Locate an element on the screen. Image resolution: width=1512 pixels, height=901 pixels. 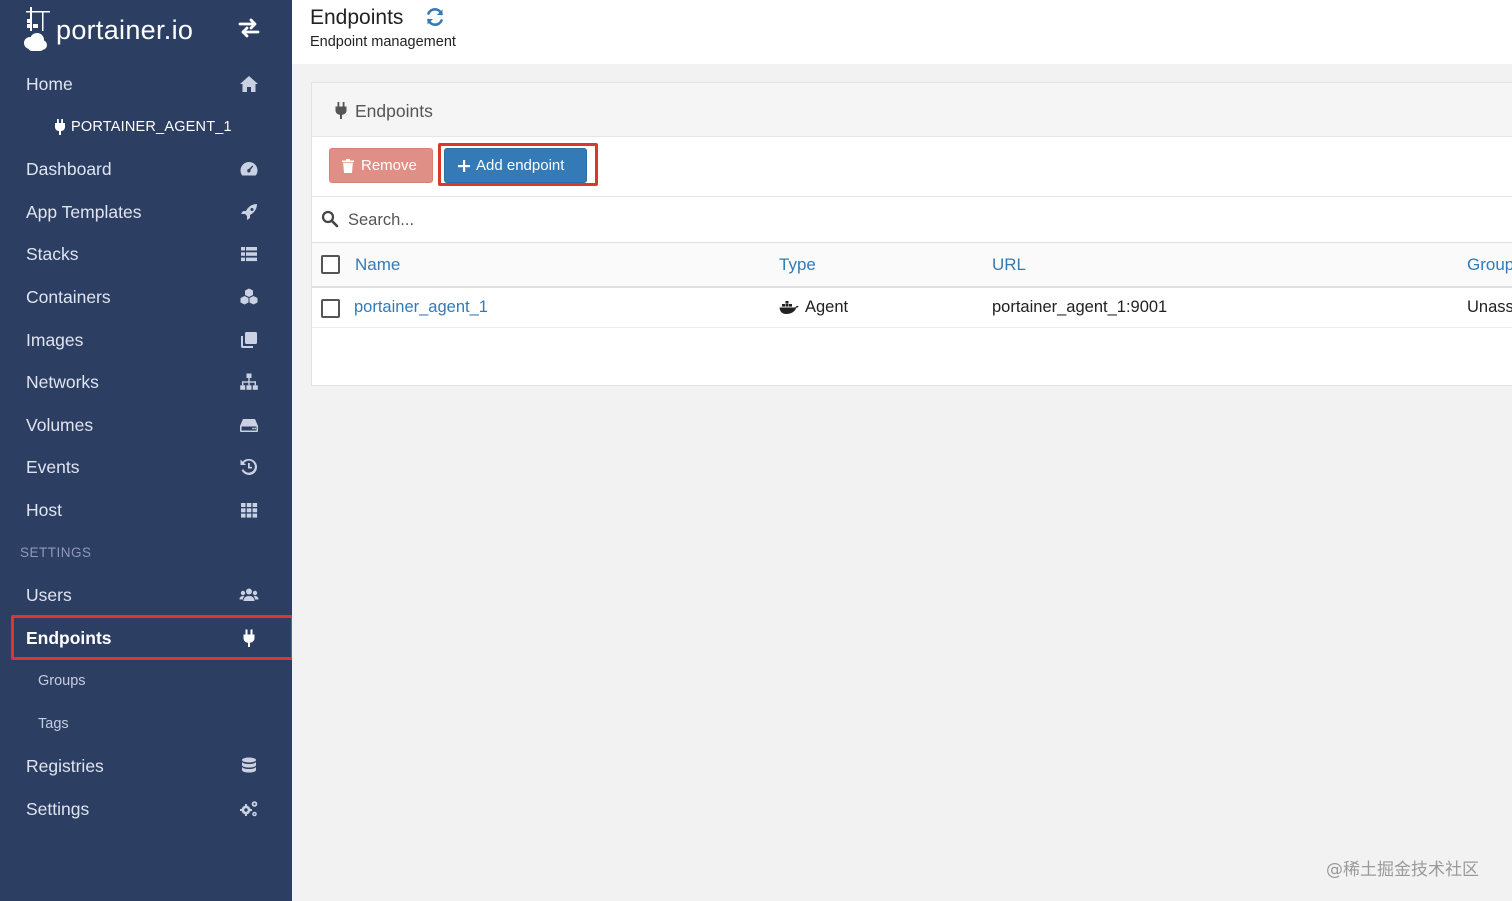
hdd-icon is located at coordinates (249, 425).